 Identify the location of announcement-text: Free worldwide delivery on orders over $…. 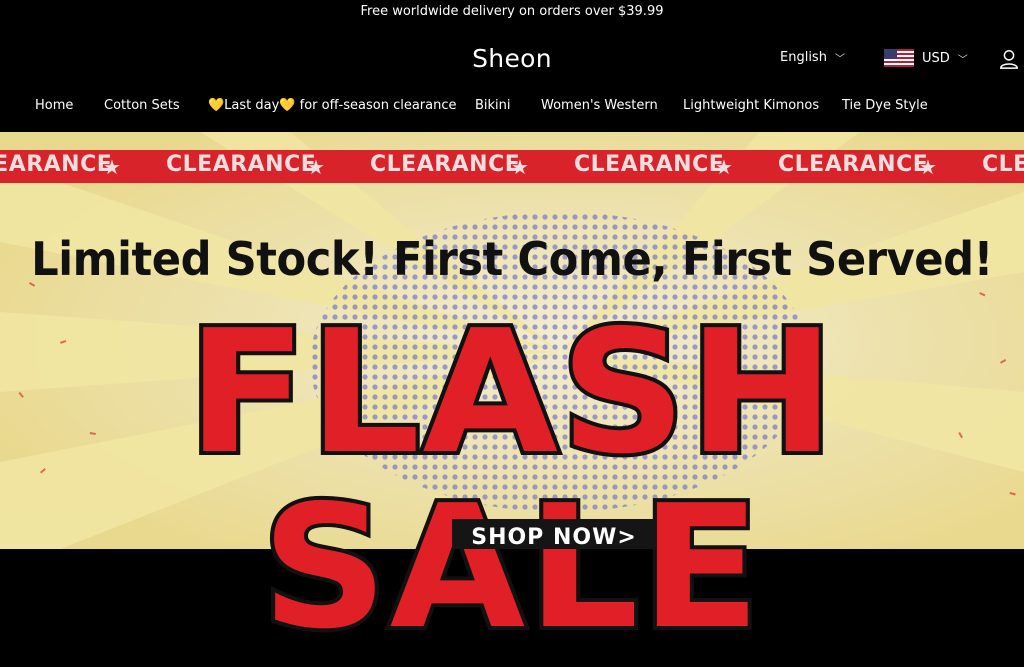
(512, 11).